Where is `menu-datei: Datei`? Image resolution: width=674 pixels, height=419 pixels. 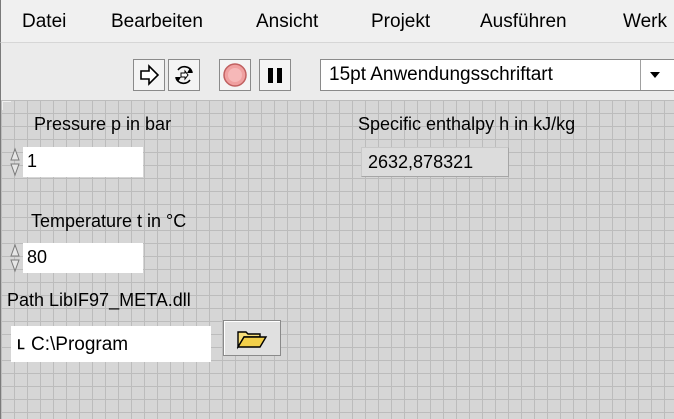
menu-datei: Datei is located at coordinates (44, 22).